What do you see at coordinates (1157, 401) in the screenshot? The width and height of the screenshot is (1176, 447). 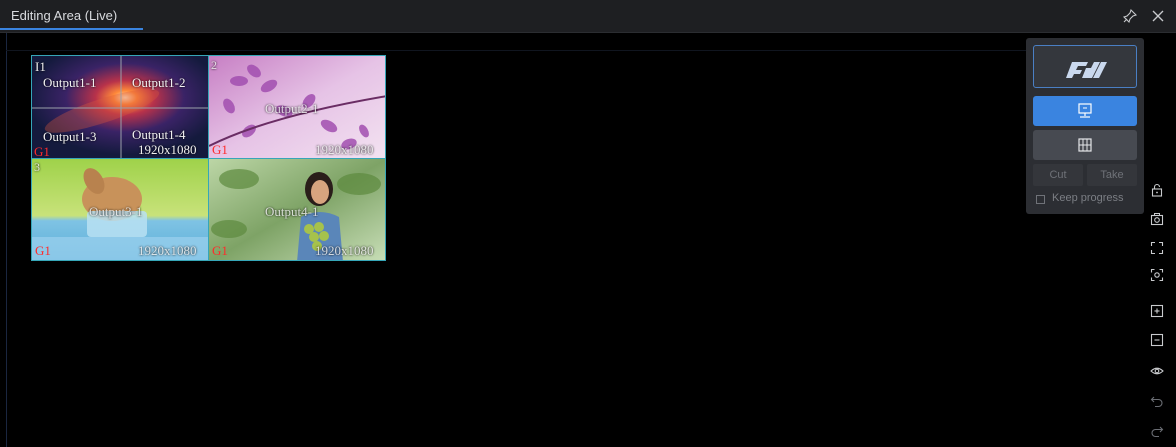 I see `undo-icon` at bounding box center [1157, 401].